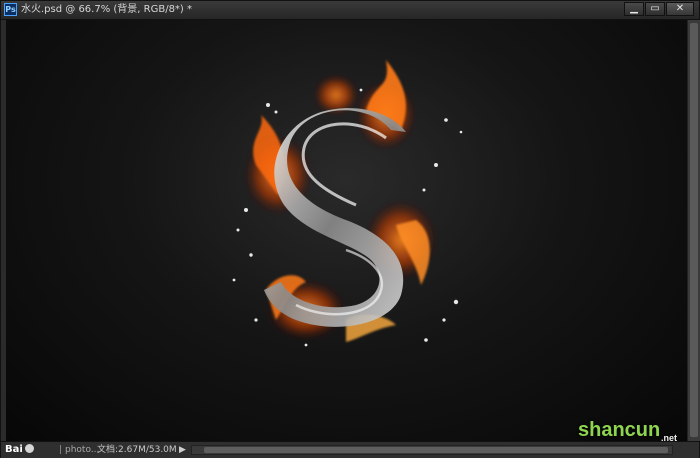 The height and width of the screenshot is (458, 700). What do you see at coordinates (137, 450) in the screenshot?
I see `document-size: 文档:2.67M/53.0M` at bounding box center [137, 450].